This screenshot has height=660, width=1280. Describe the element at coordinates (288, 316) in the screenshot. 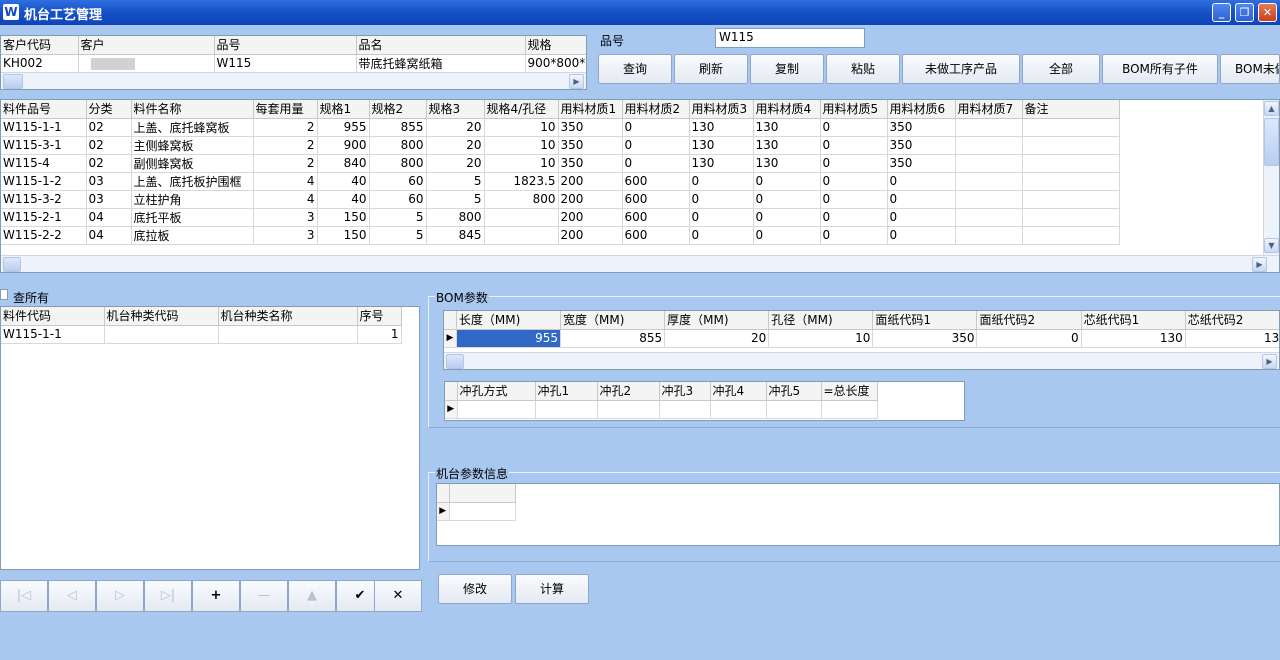

I see `col-header-machine-type-name: 机台种类名称` at that location.